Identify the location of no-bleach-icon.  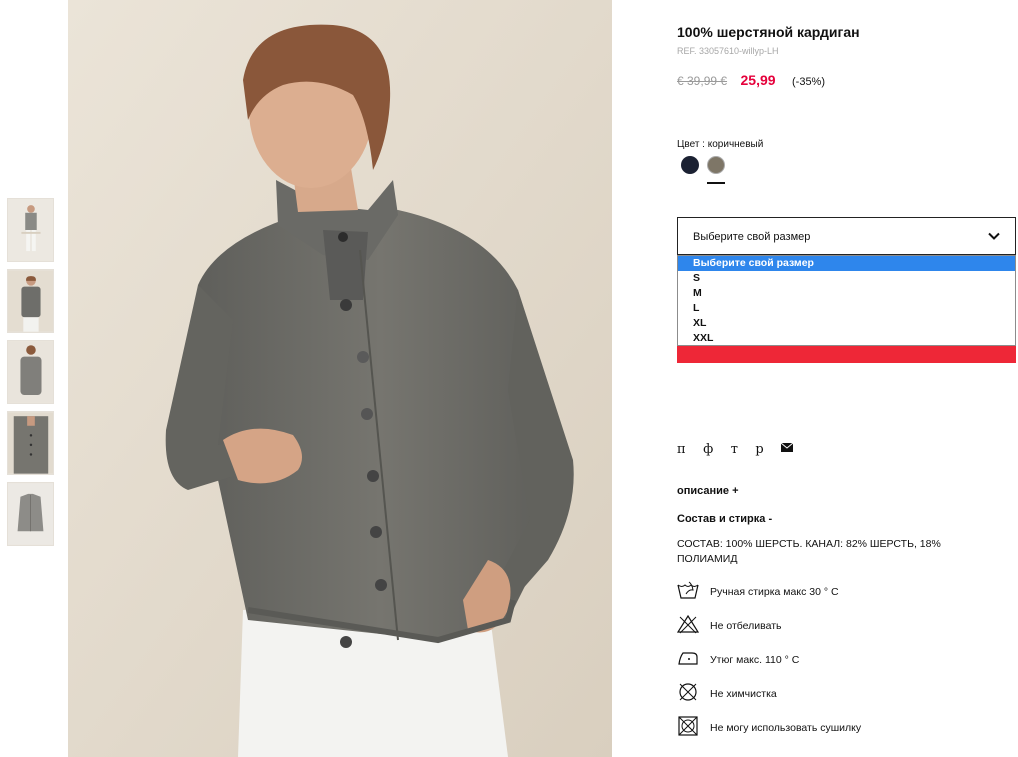
(688, 624).